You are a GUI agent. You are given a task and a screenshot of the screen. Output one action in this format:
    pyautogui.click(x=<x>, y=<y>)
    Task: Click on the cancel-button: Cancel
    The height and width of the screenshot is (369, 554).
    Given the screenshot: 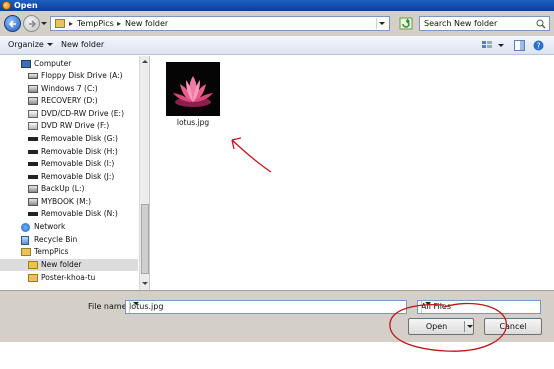 What is the action you would take?
    pyautogui.click(x=513, y=326)
    